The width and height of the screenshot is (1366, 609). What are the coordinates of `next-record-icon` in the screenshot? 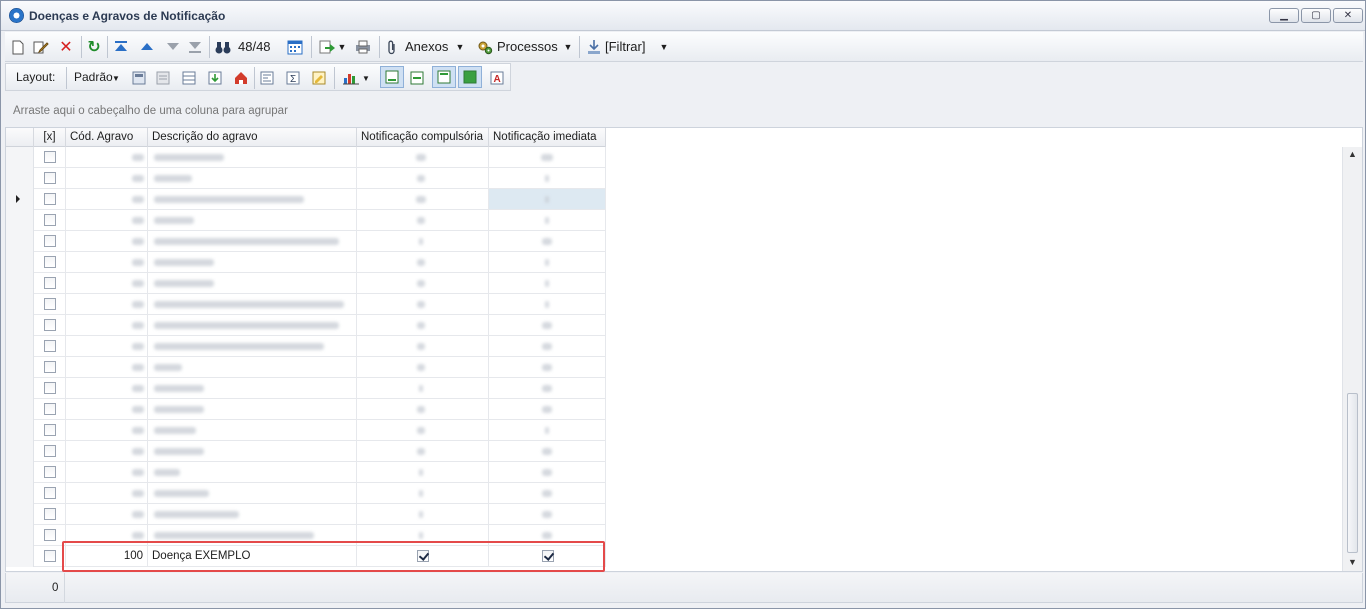 It's located at (173, 47).